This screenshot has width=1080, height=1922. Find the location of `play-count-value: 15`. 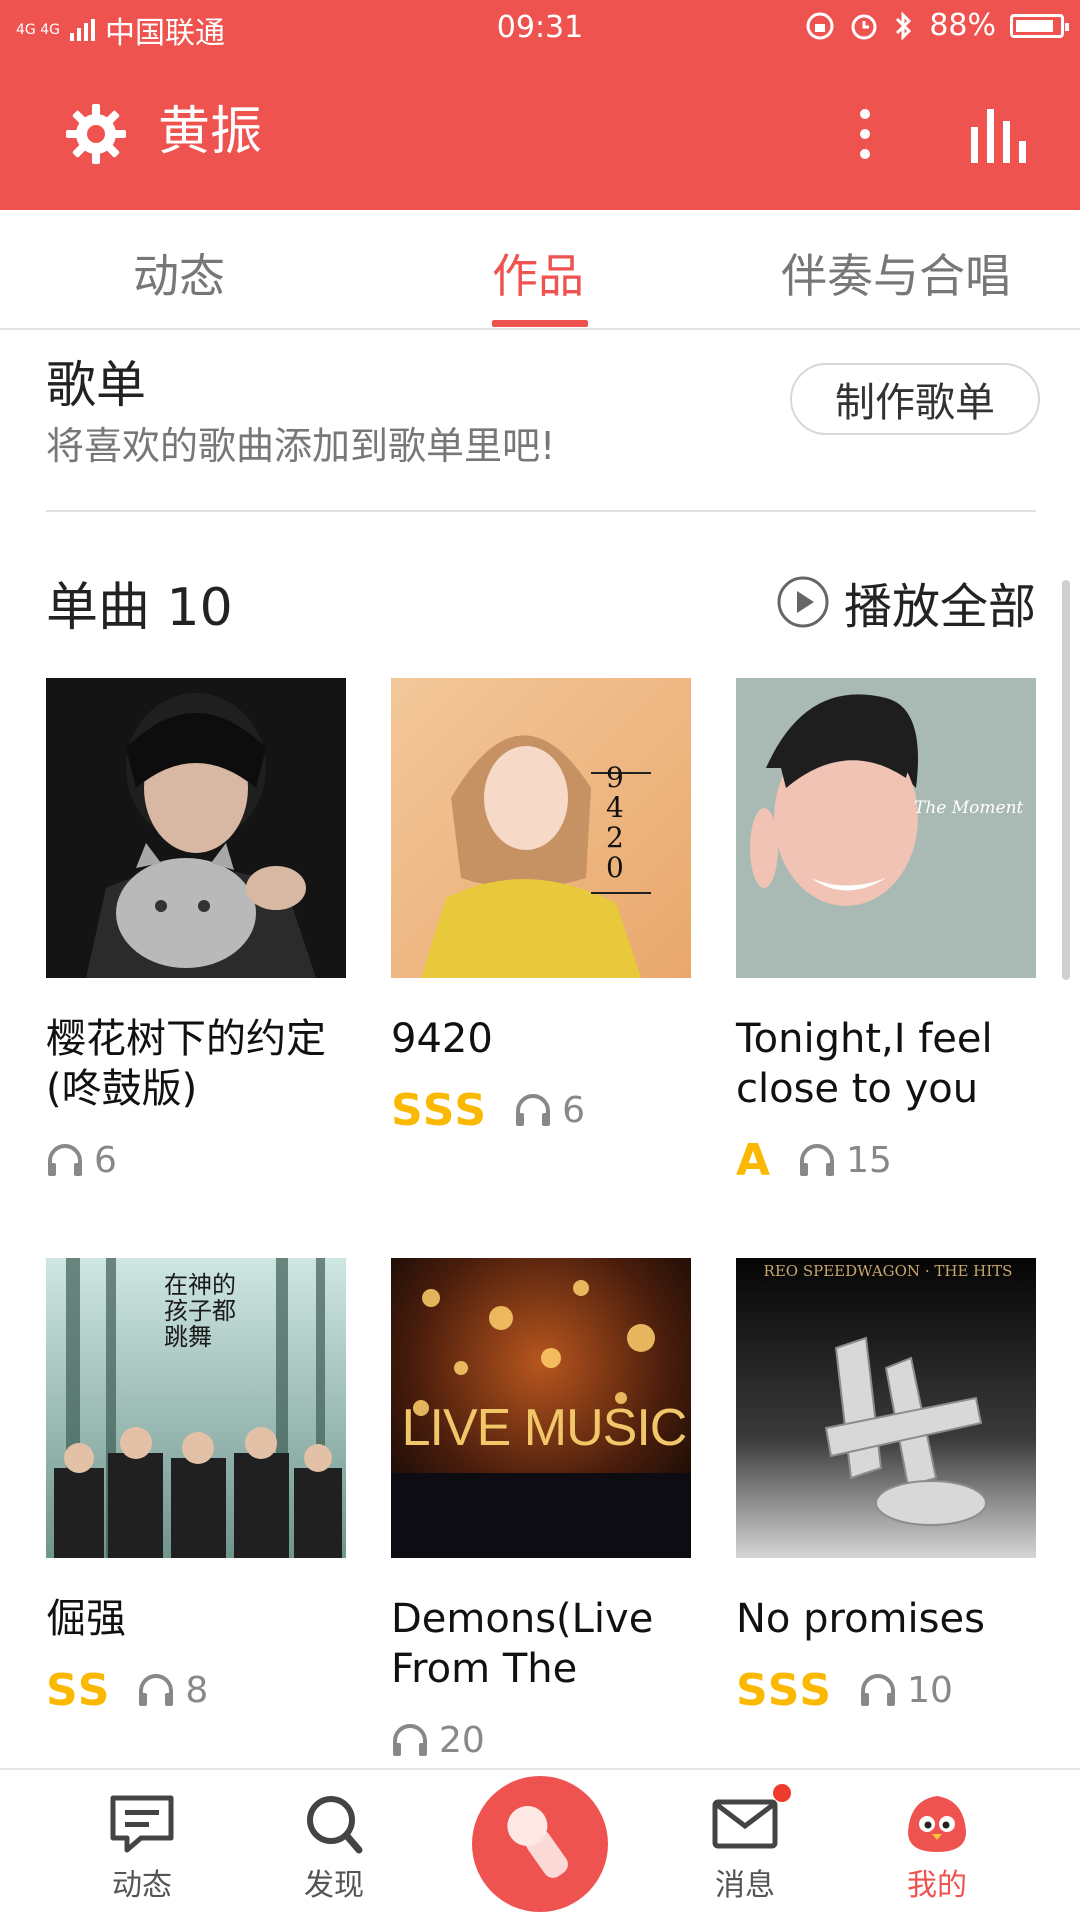

play-count-value: 15 is located at coordinates (869, 1160).